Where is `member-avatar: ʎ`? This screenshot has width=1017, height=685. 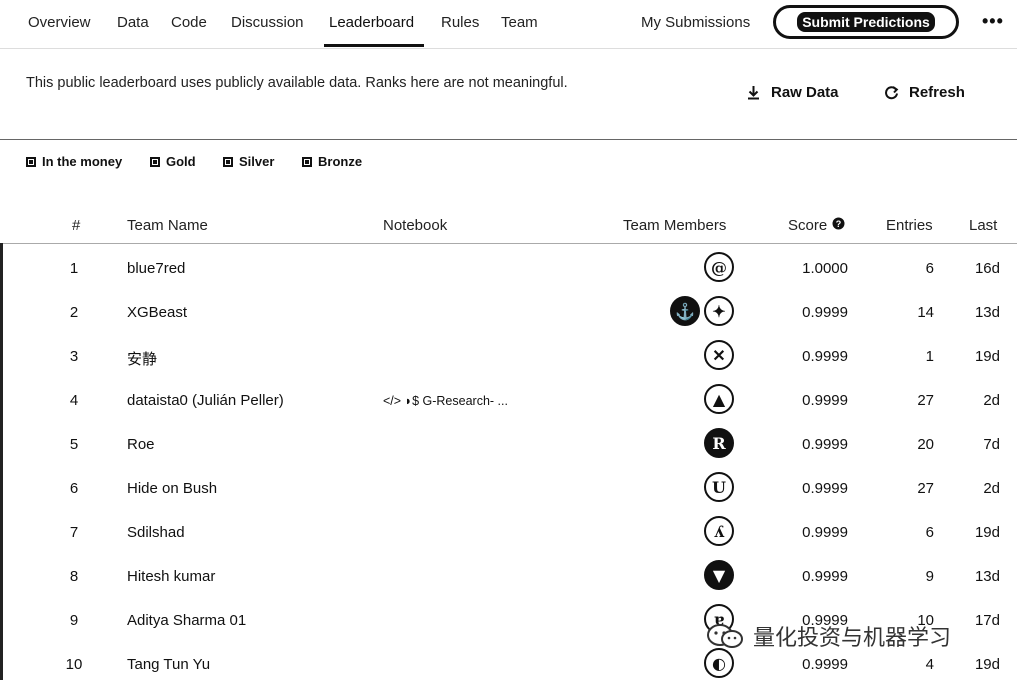
member-avatar: ʎ is located at coordinates (719, 531).